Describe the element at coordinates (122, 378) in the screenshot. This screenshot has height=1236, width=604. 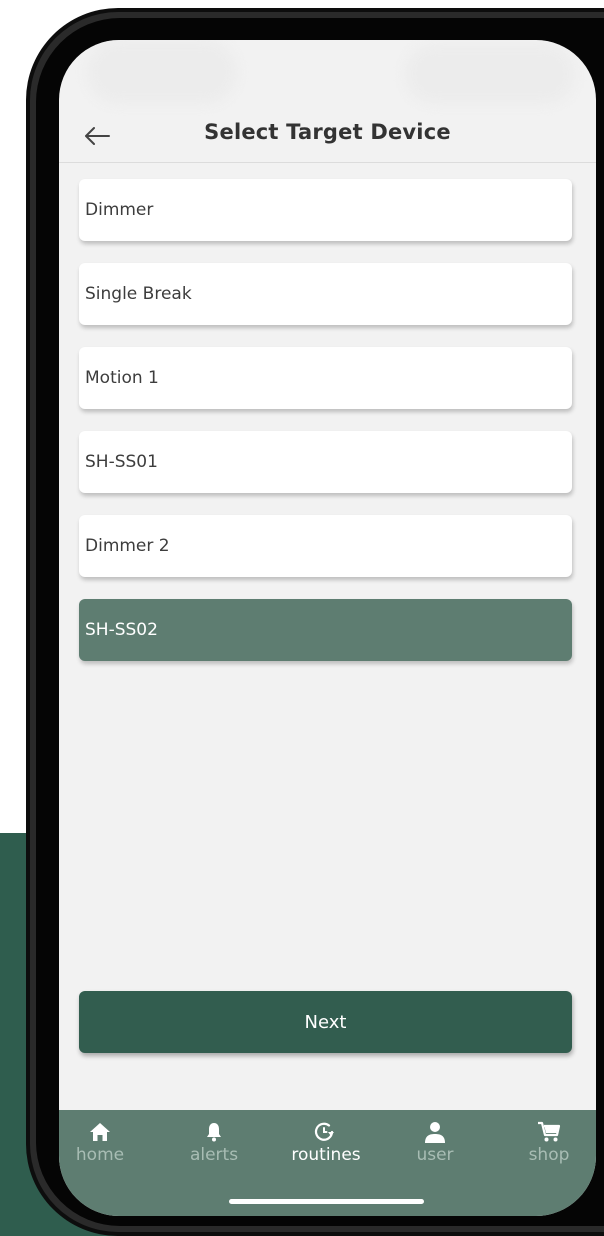
I see `device-item-label: Motion 1` at that location.